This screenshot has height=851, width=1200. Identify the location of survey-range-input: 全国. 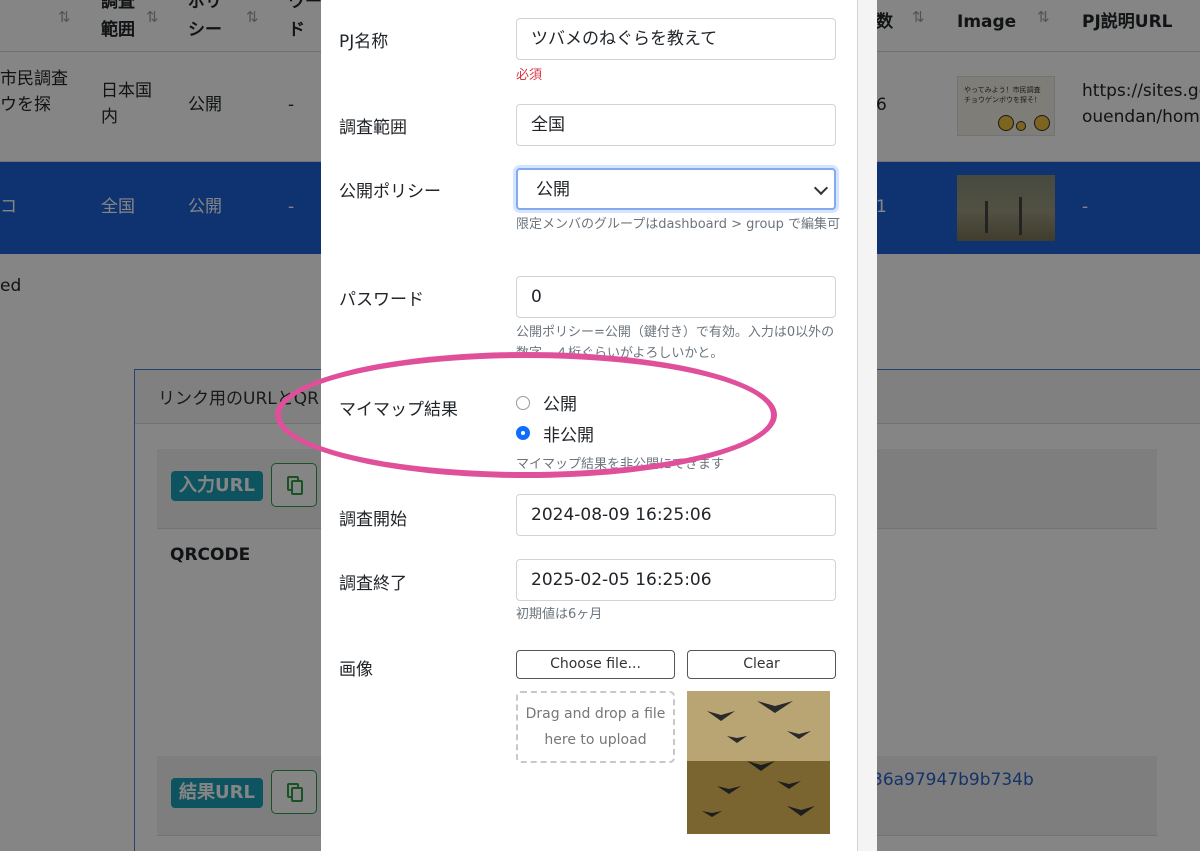
(676, 125).